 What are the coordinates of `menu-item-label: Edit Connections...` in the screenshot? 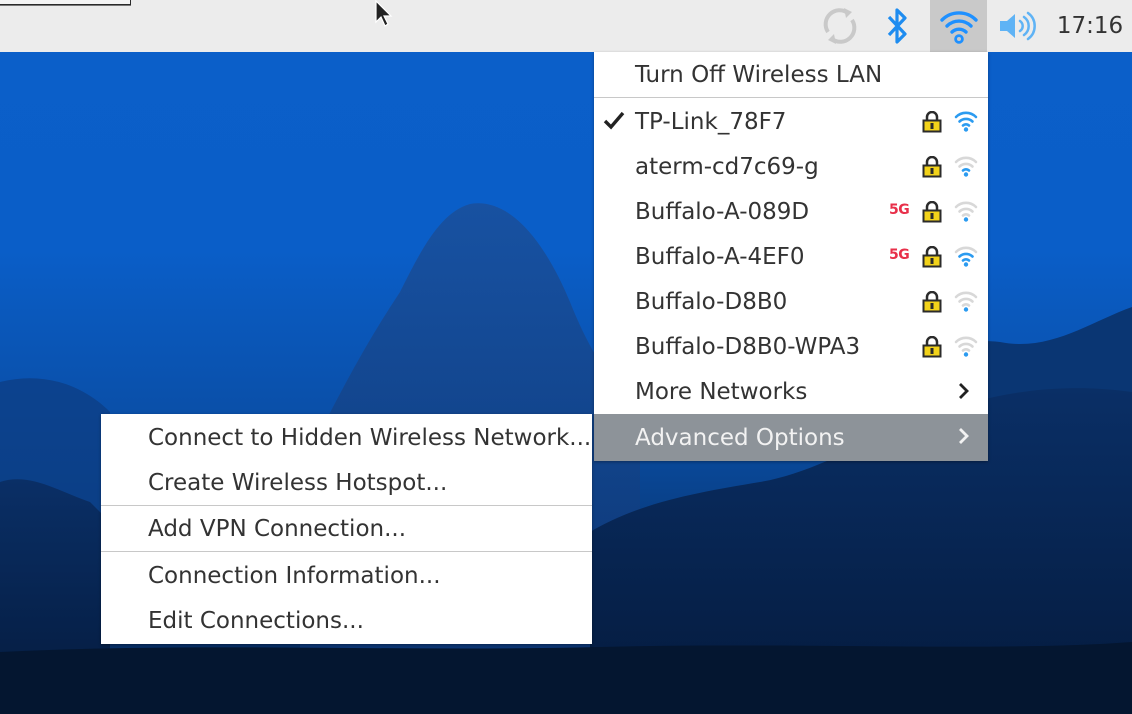 It's located at (256, 620).